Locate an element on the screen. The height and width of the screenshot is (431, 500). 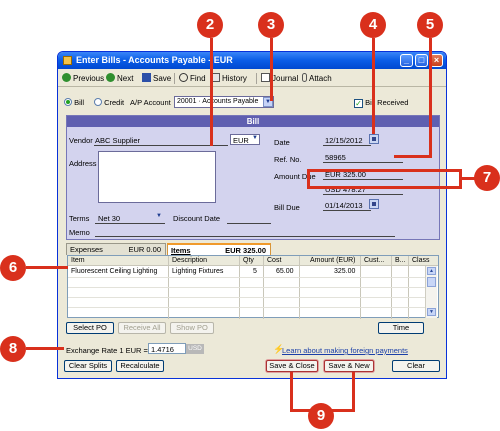
cell-description: Lighting Fixtures is located at coordinates (197, 271).